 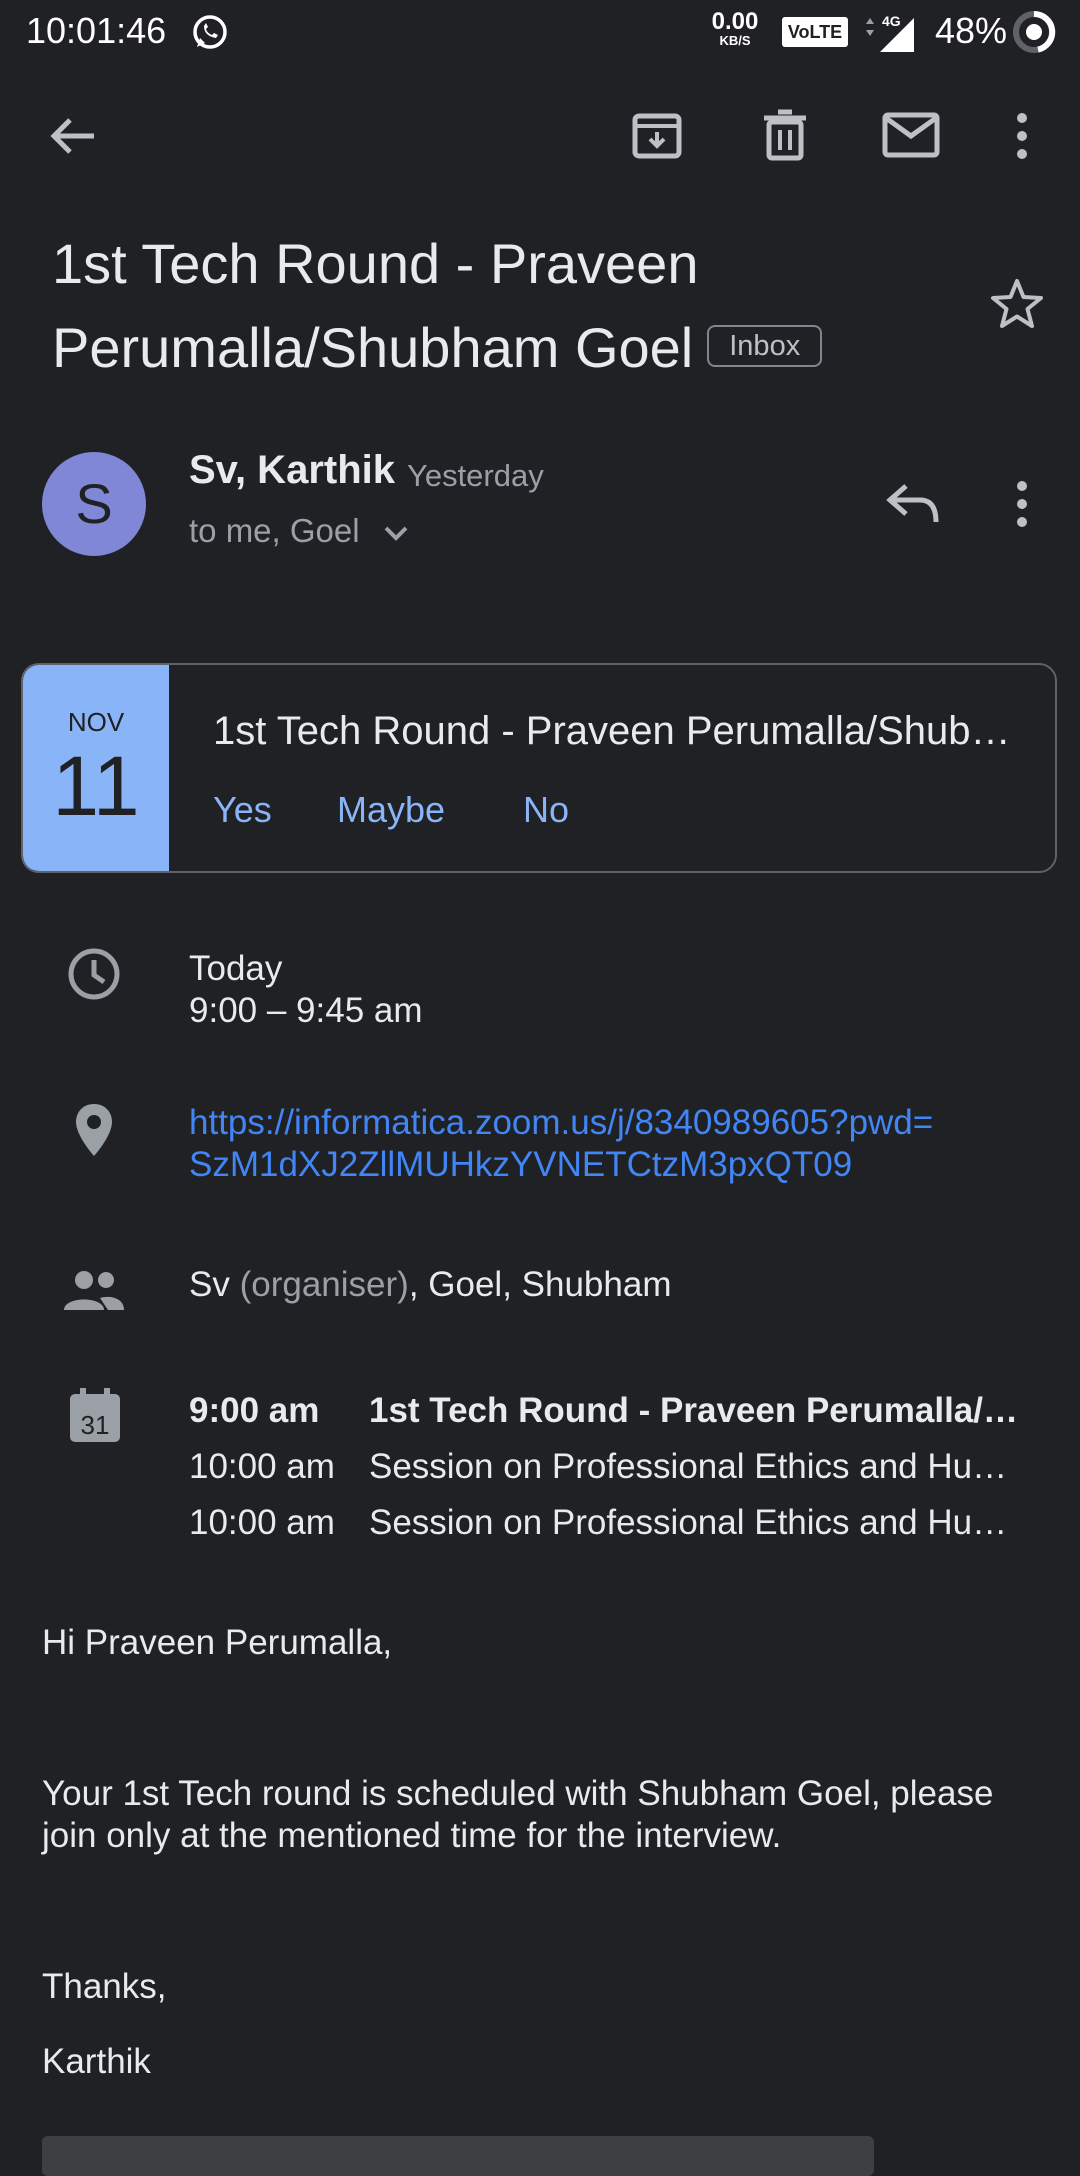 I want to click on archive-icon, so click(x=657, y=135).